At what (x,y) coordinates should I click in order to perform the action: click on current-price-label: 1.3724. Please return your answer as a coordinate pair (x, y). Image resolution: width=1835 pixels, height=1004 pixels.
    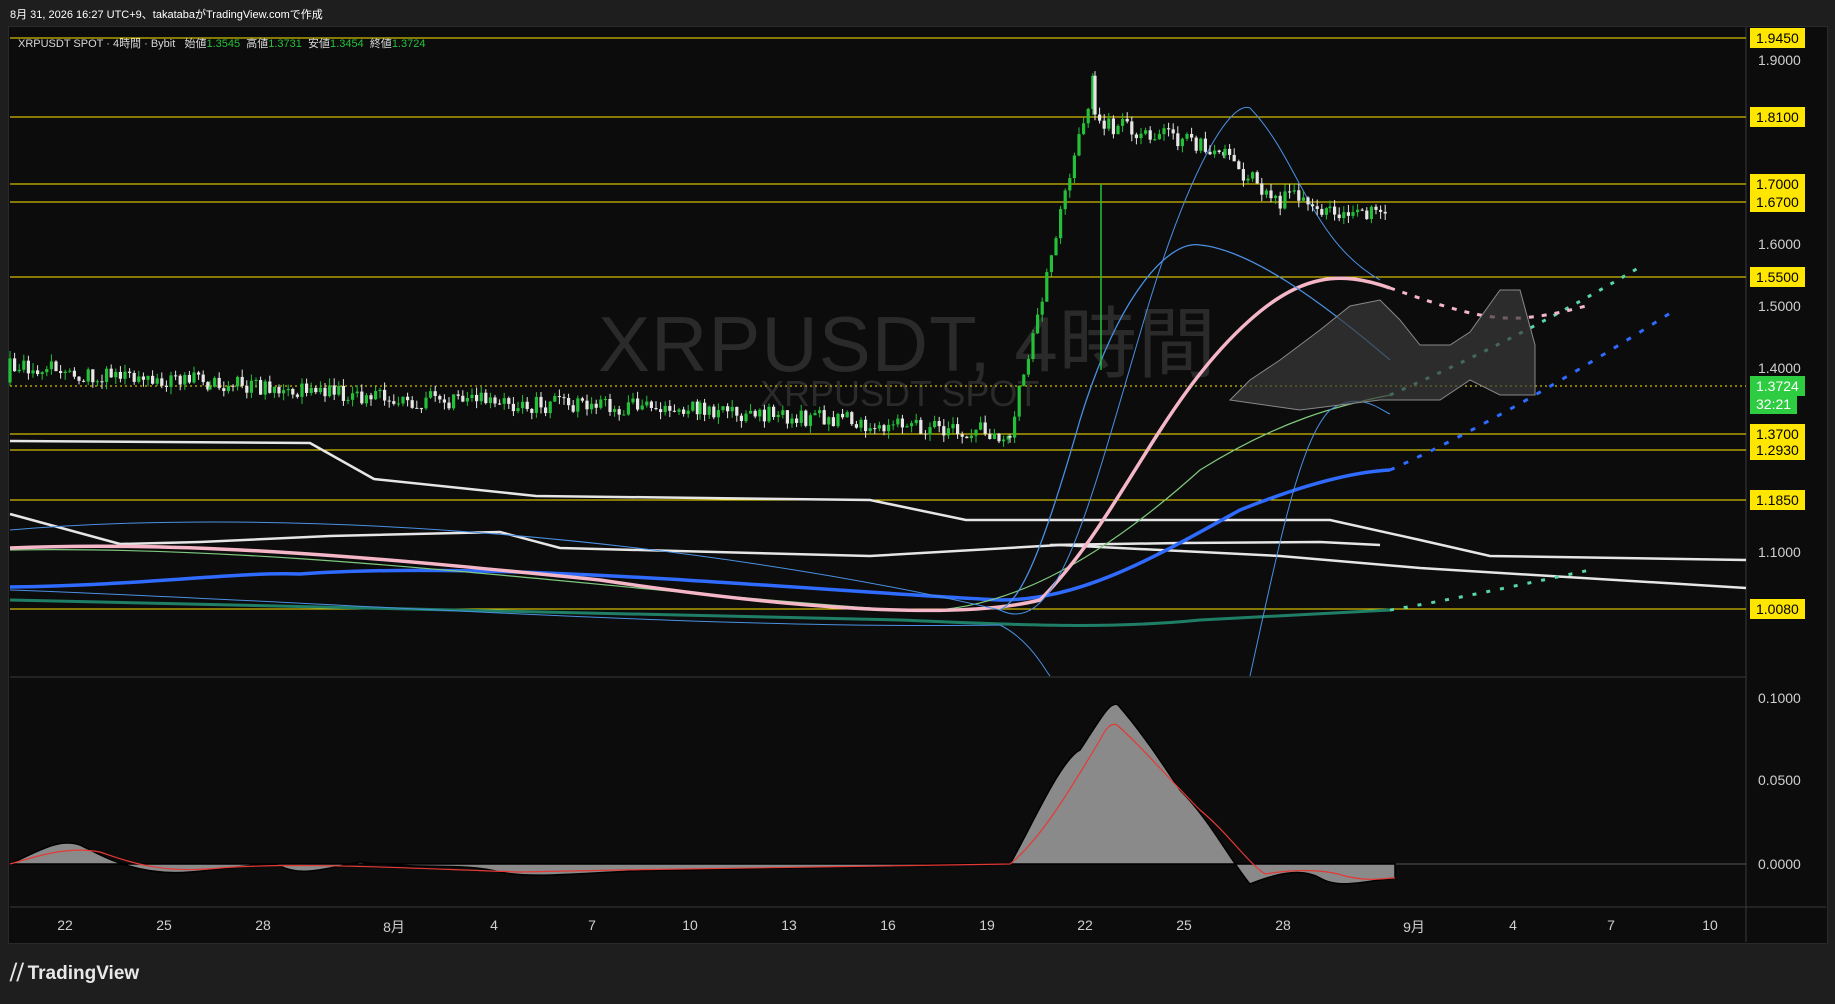
    Looking at the image, I should click on (1777, 386).